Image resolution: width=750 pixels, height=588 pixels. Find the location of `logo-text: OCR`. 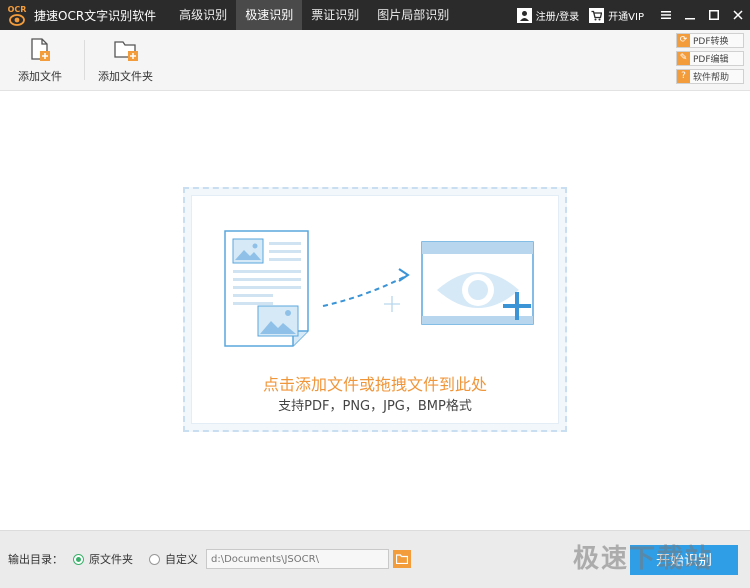

logo-text: OCR is located at coordinates (17, 9).